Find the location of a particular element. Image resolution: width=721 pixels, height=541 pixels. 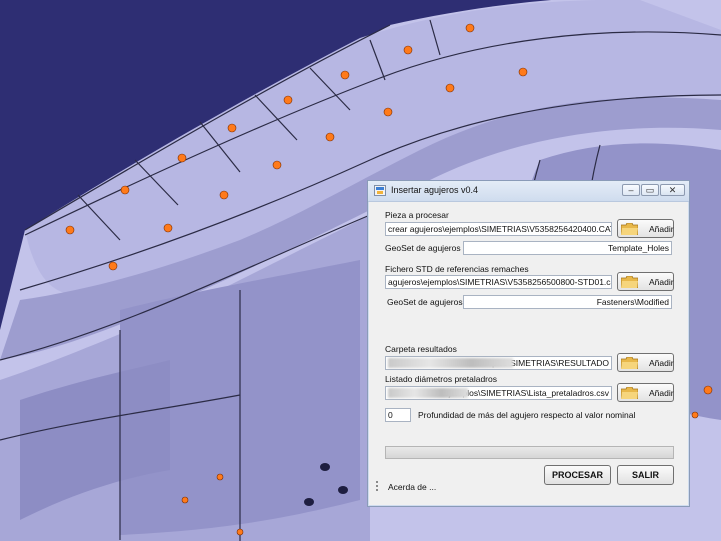

add-fichero-label: Añadir is located at coordinates (661, 282).